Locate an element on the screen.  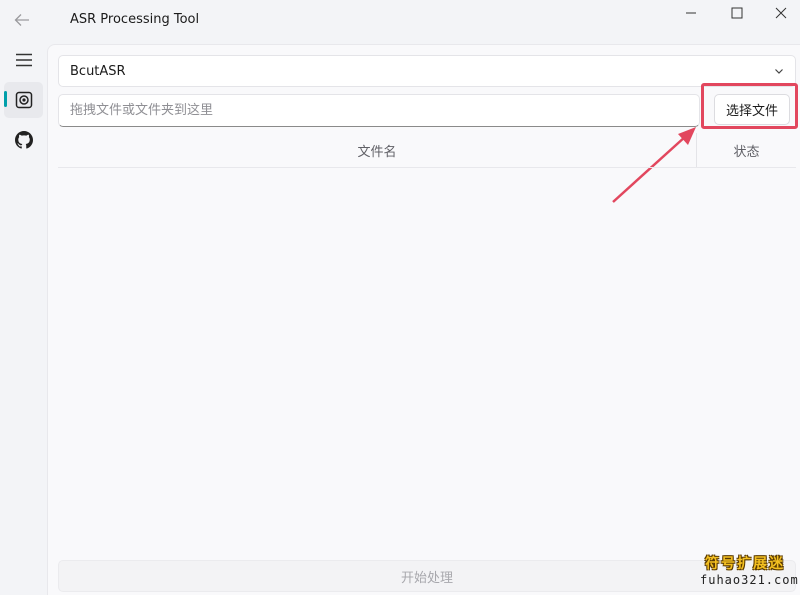
watermark-url: fuhao321.com is located at coordinates (749, 580).